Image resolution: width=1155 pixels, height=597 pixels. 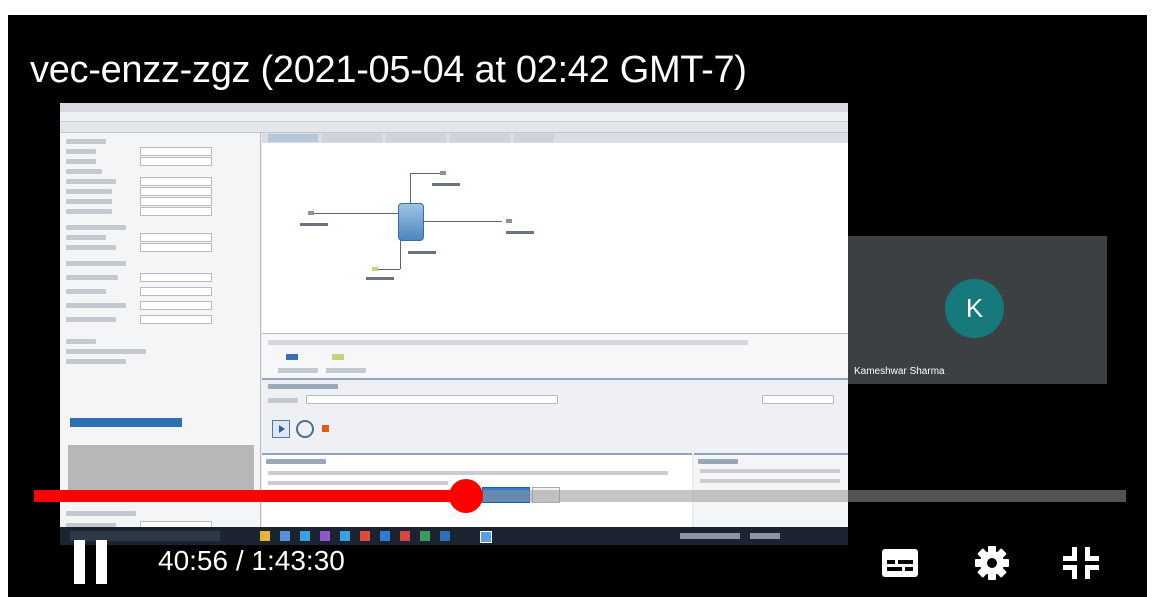 What do you see at coordinates (193, 560) in the screenshot?
I see `current-time: 40:56` at bounding box center [193, 560].